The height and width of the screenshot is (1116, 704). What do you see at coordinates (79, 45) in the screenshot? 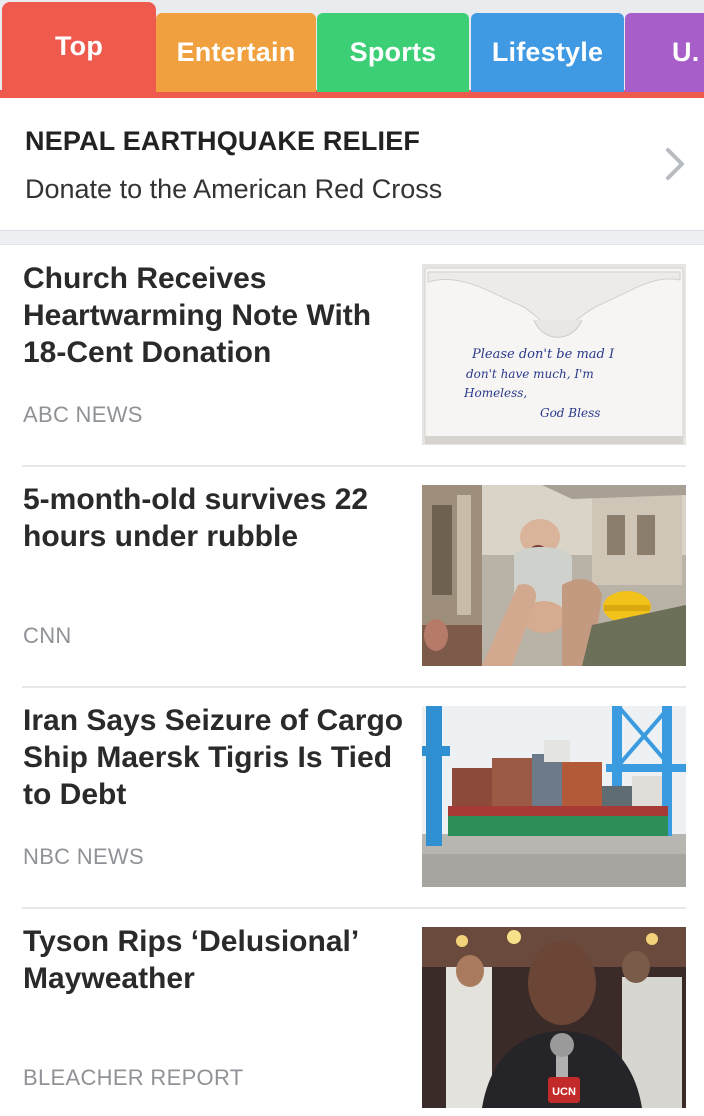
I see `tab-label: Top` at bounding box center [79, 45].